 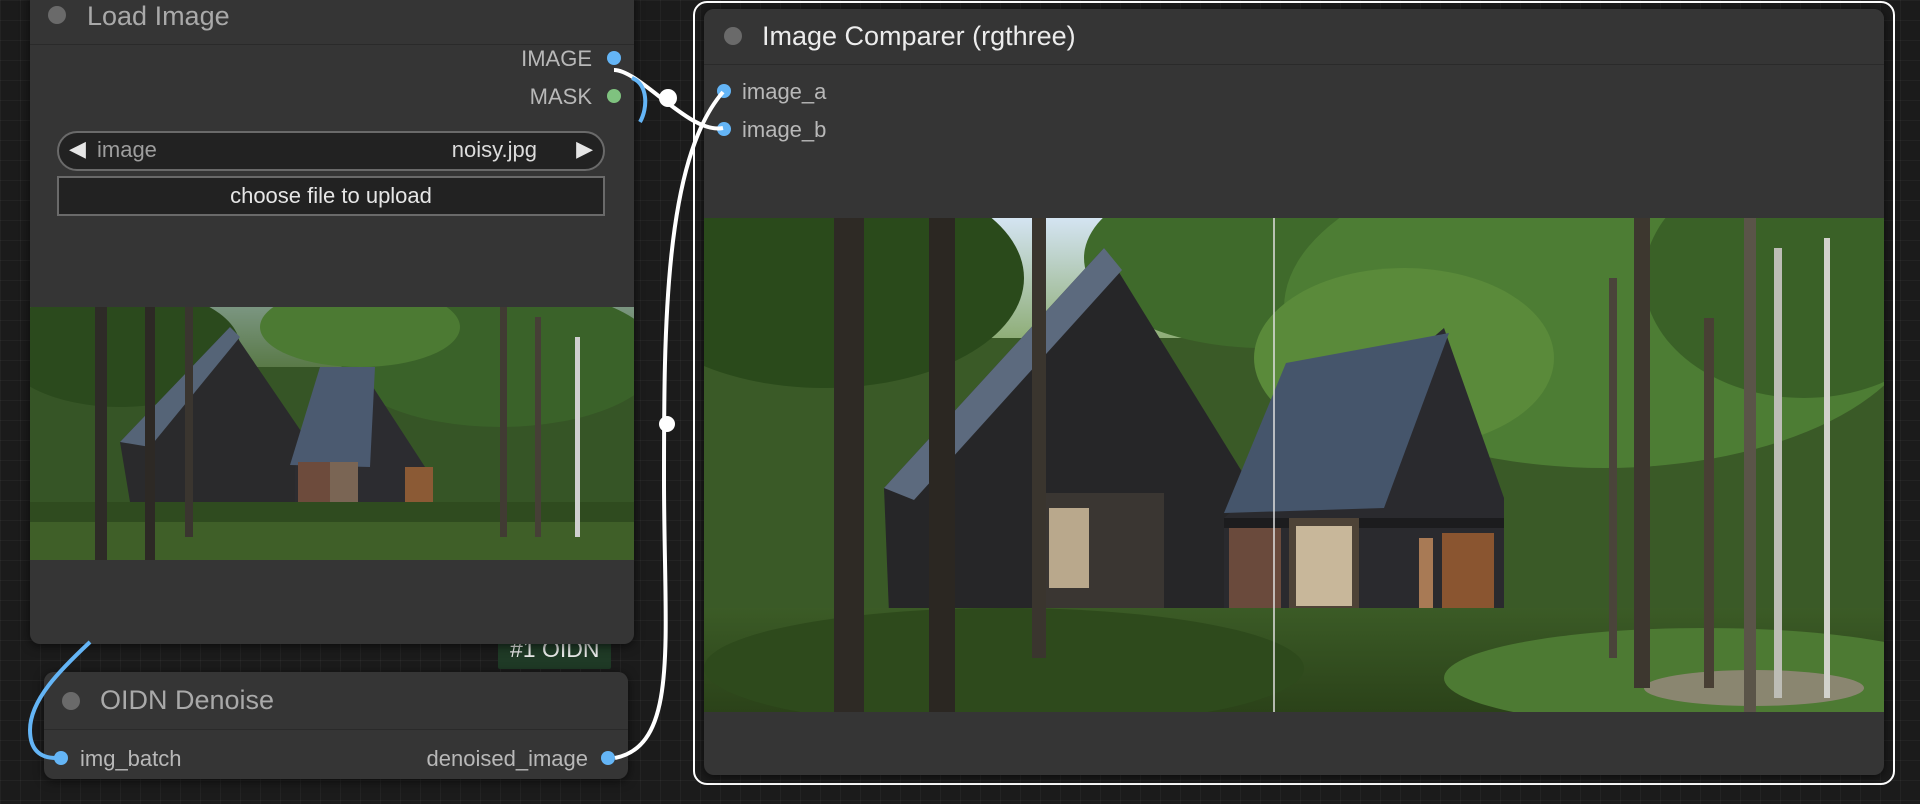 What do you see at coordinates (724, 91) in the screenshot?
I see `input-slot-image-a` at bounding box center [724, 91].